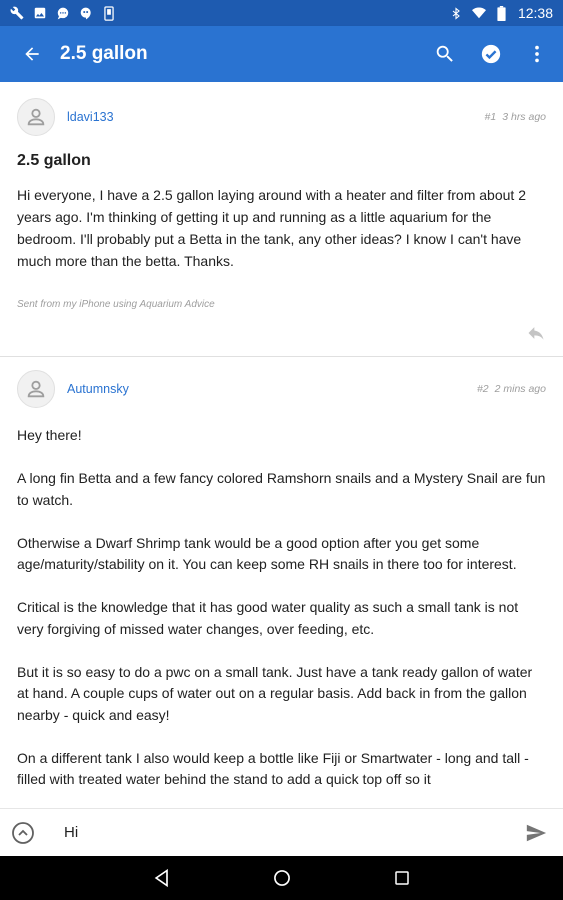 This screenshot has width=563, height=900. What do you see at coordinates (520, 389) in the screenshot?
I see `post-time: 2 mins ago` at bounding box center [520, 389].